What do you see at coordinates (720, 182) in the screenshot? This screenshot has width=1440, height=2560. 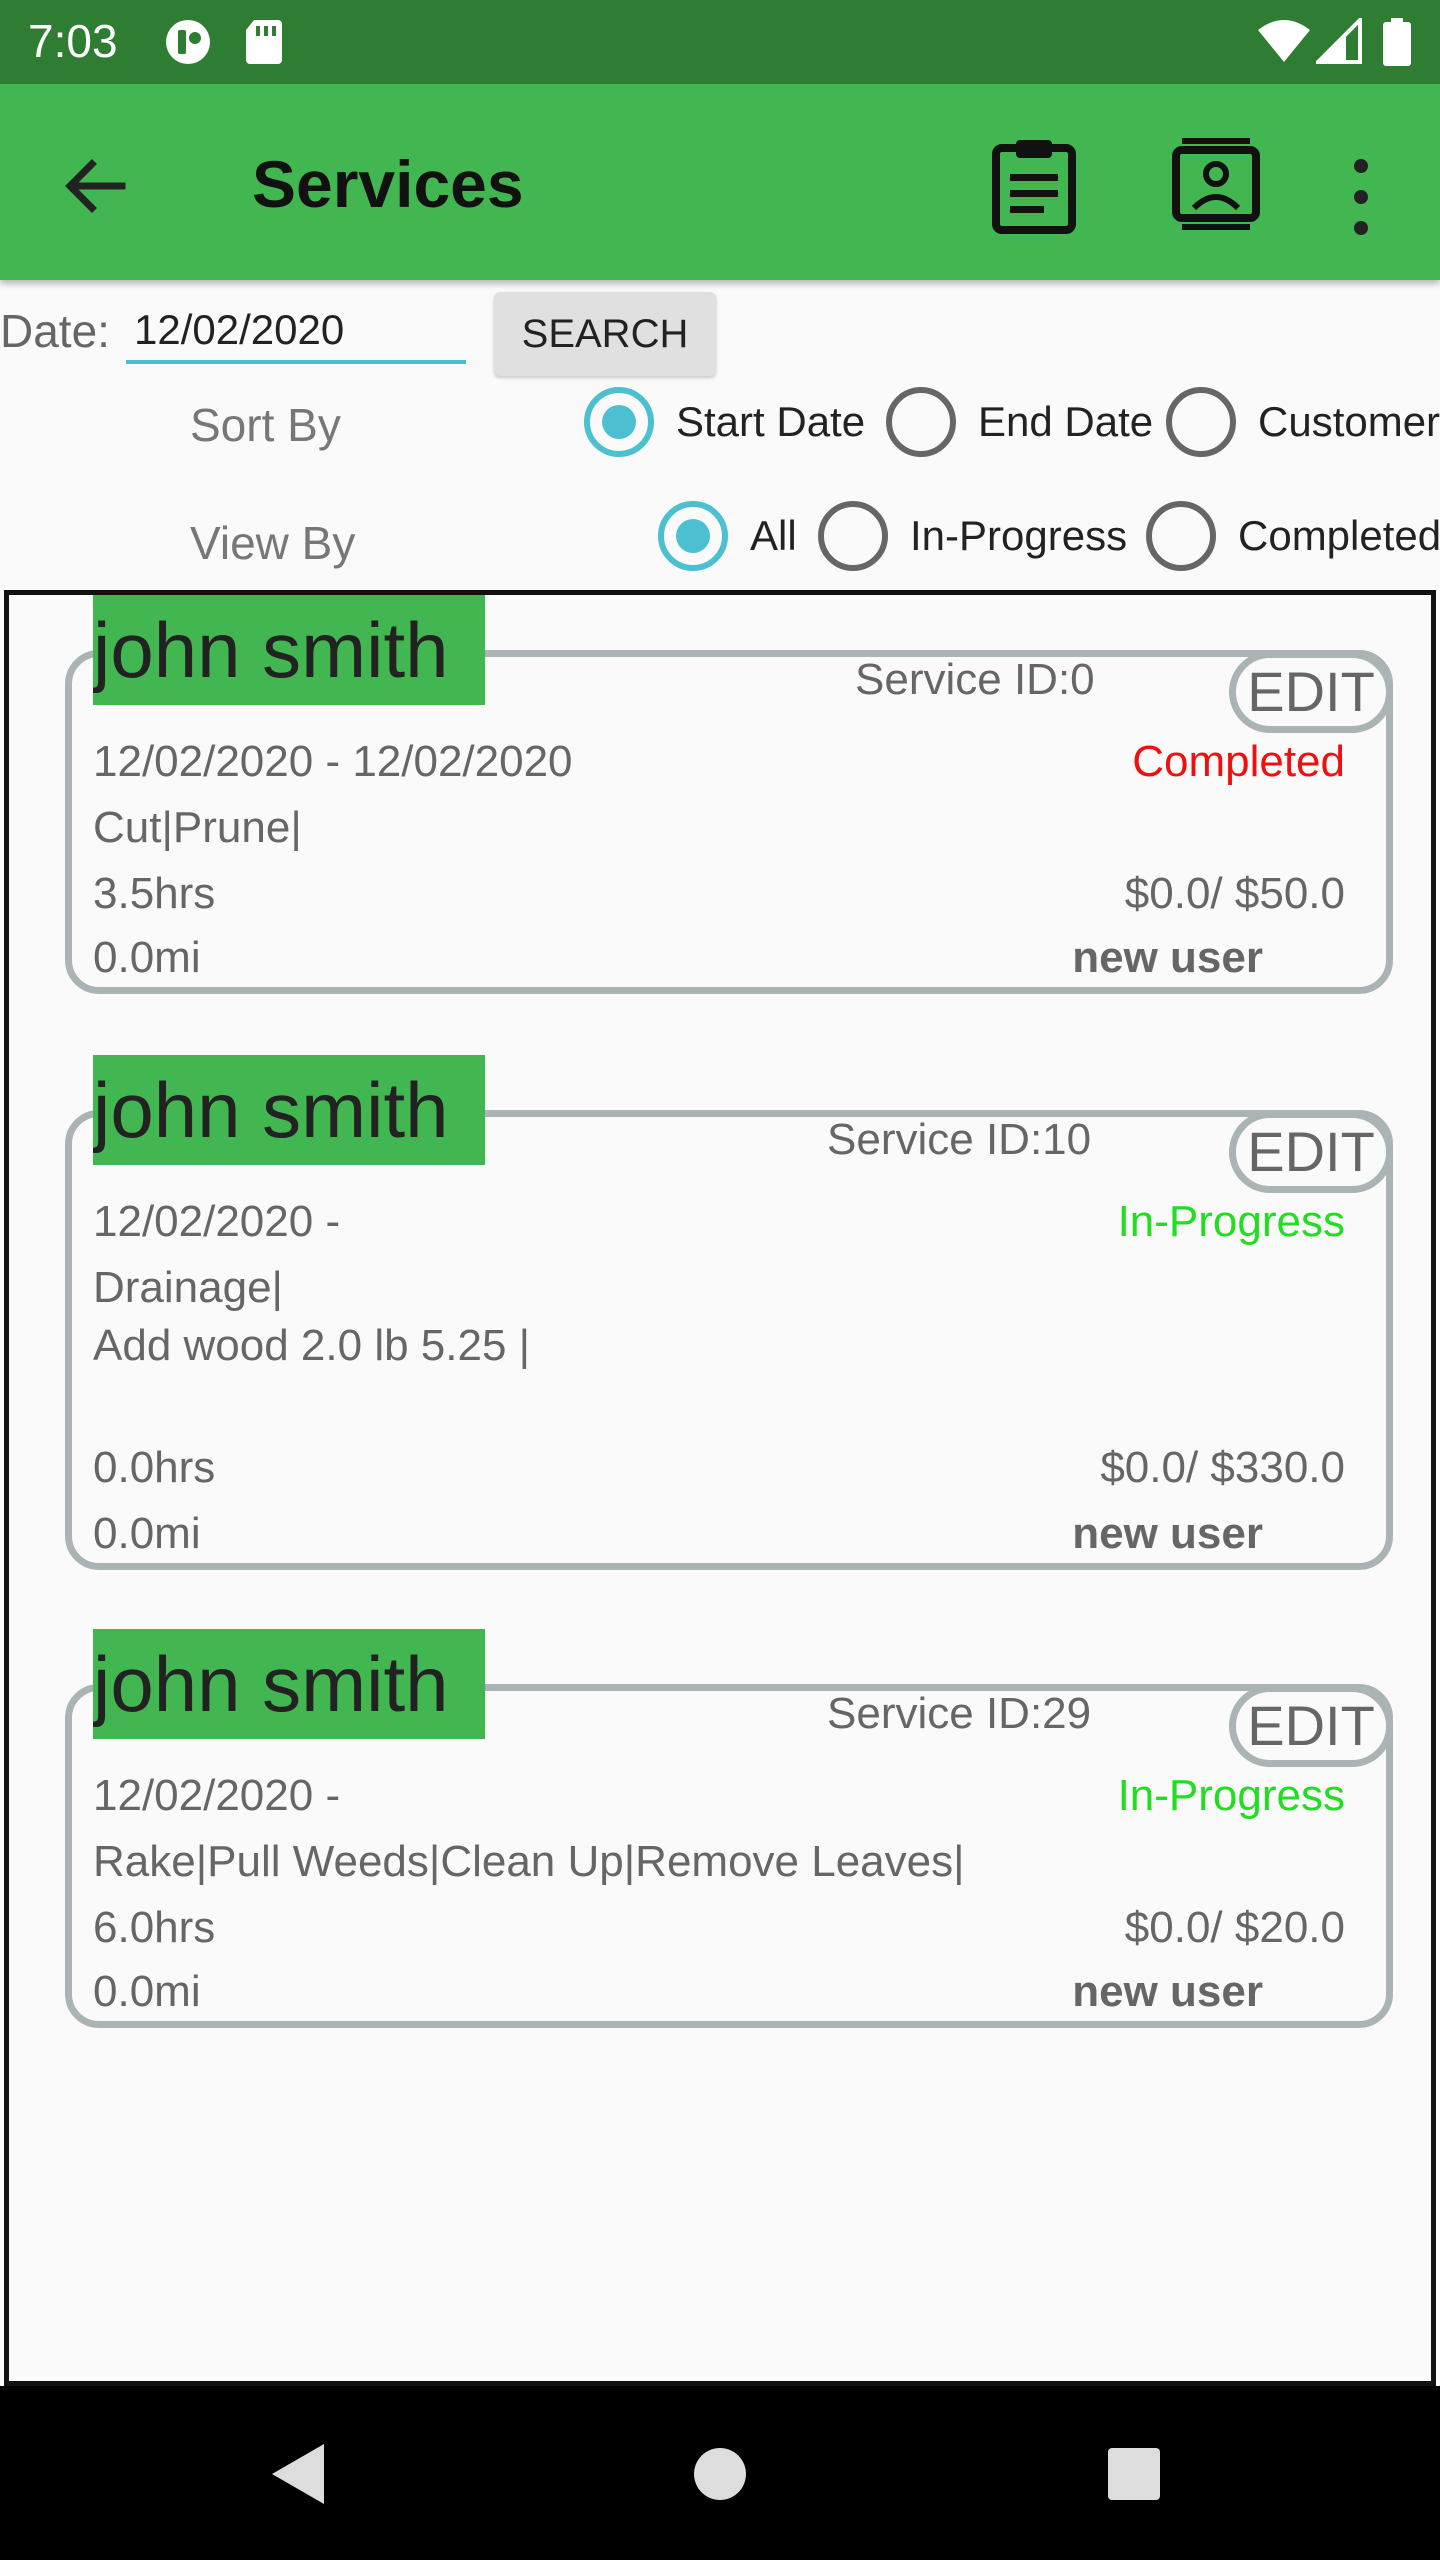 I see `app-bar: Services` at bounding box center [720, 182].